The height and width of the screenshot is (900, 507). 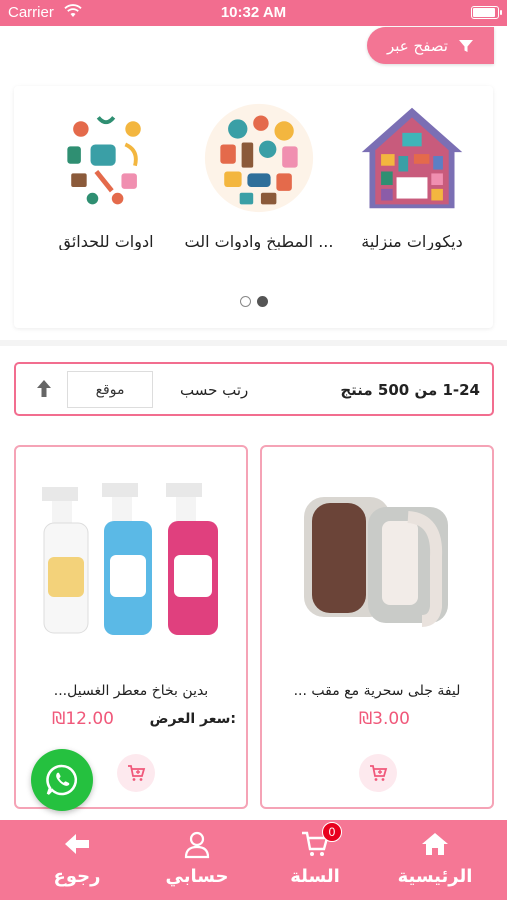 What do you see at coordinates (315, 854) in the screenshot?
I see `tab-cart: 0 السلة` at bounding box center [315, 854].